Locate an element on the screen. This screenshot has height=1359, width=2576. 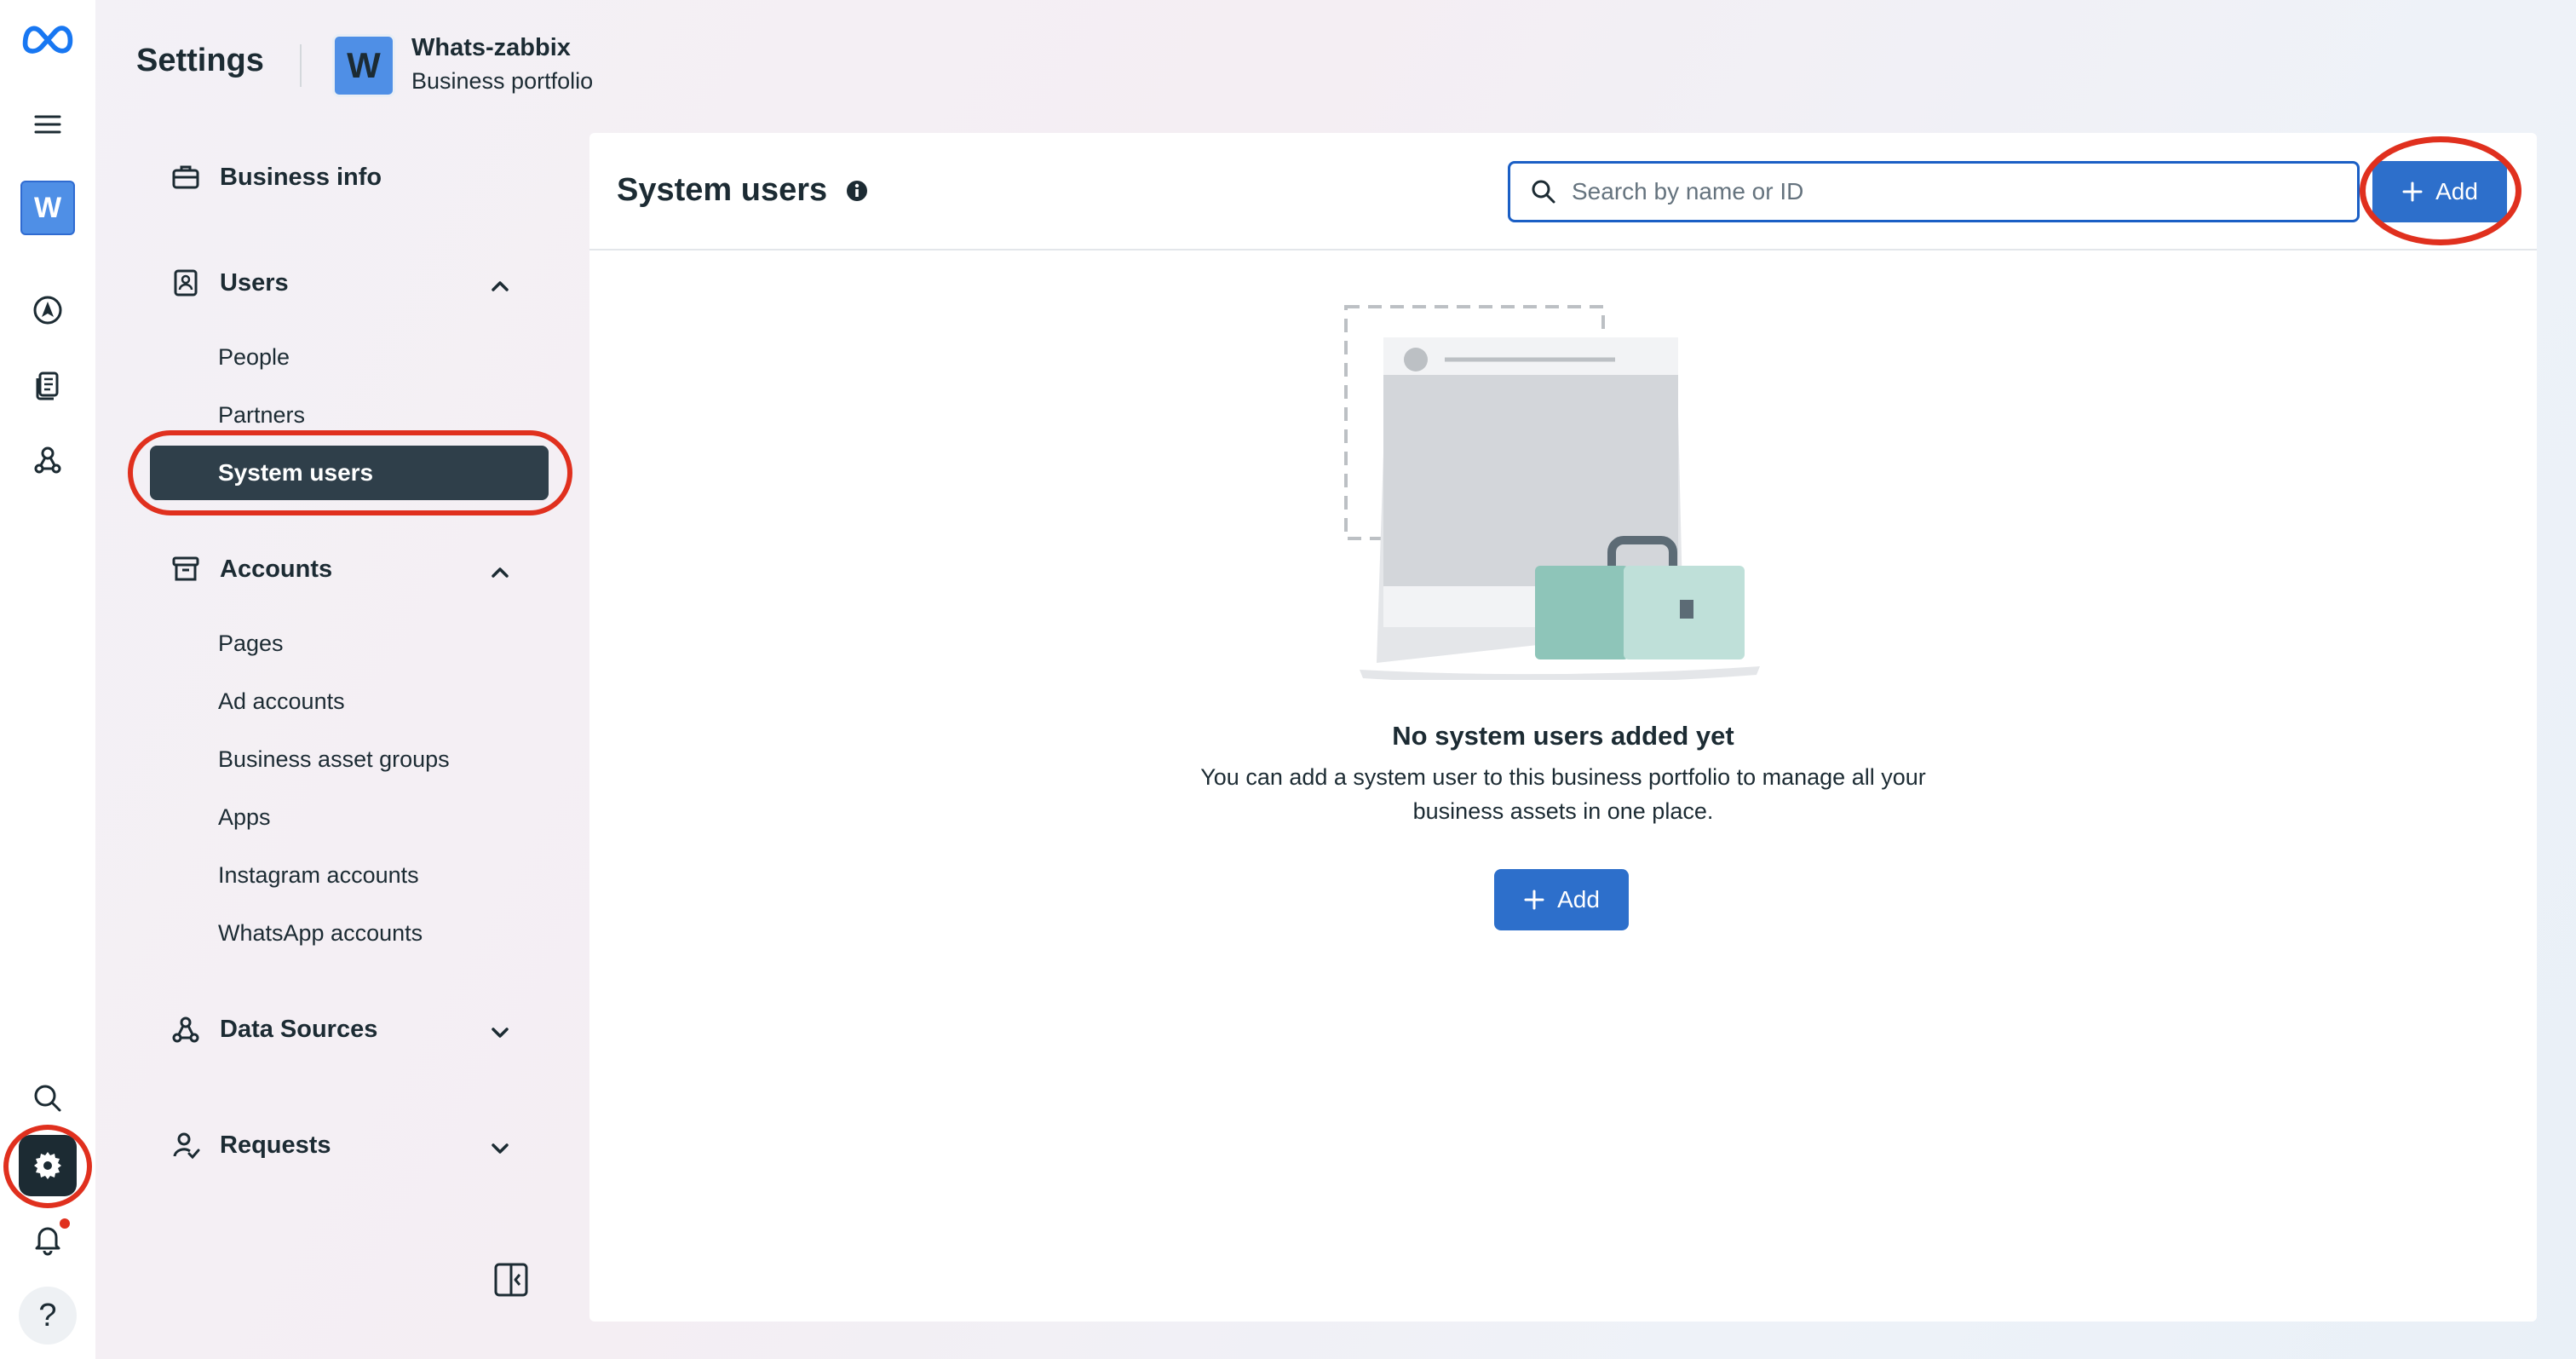
sidebar-item-label: Data Sources is located at coordinates (299, 1029).